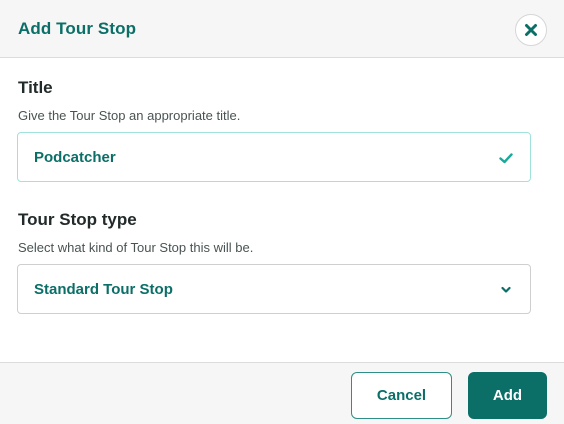  Describe the element at coordinates (282, 393) in the screenshot. I see `dialog-footer: Cancel Add` at that location.